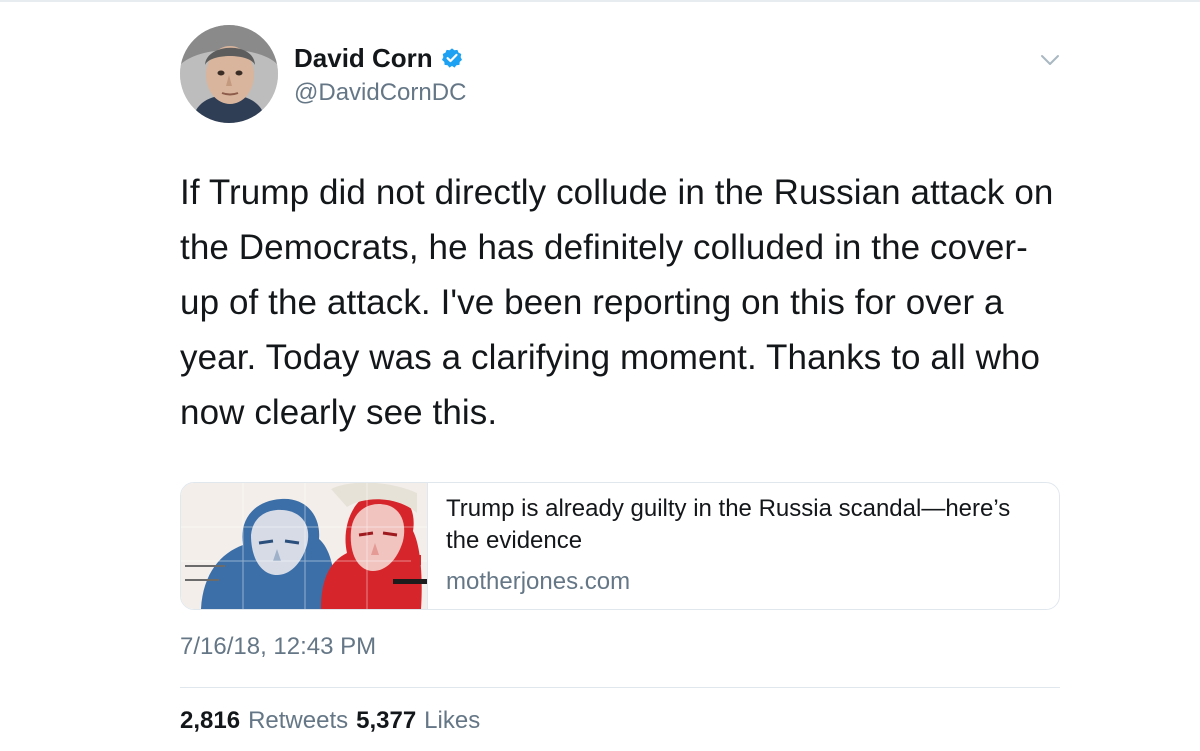  I want to click on card-thumbnail-image, so click(304, 546).